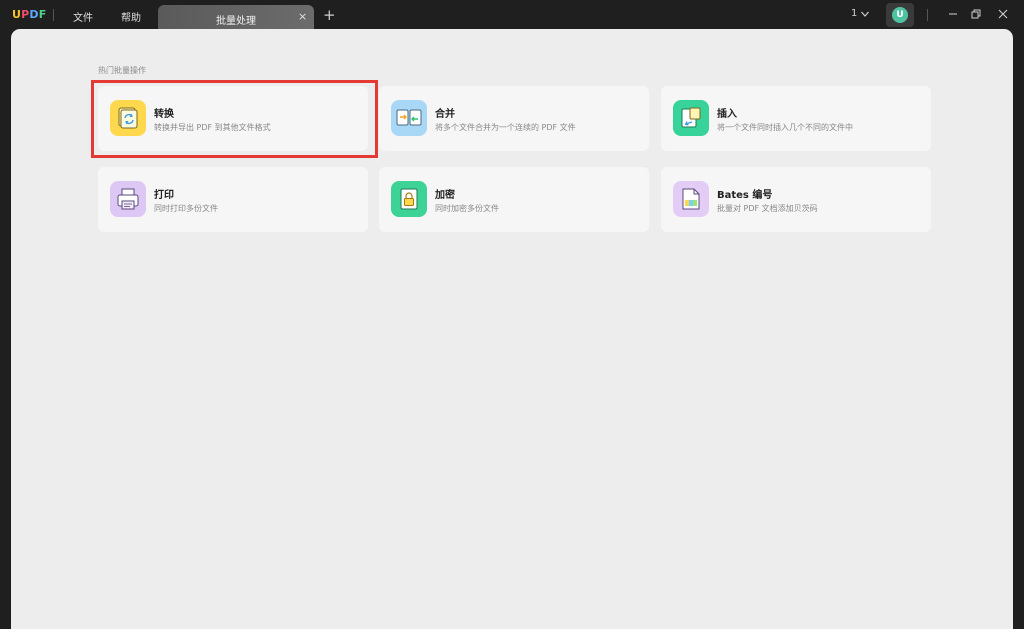 This screenshot has height=629, width=1024. I want to click on card-convert: 转换 转换并导出 PDF 到其他文件格式, so click(233, 118).